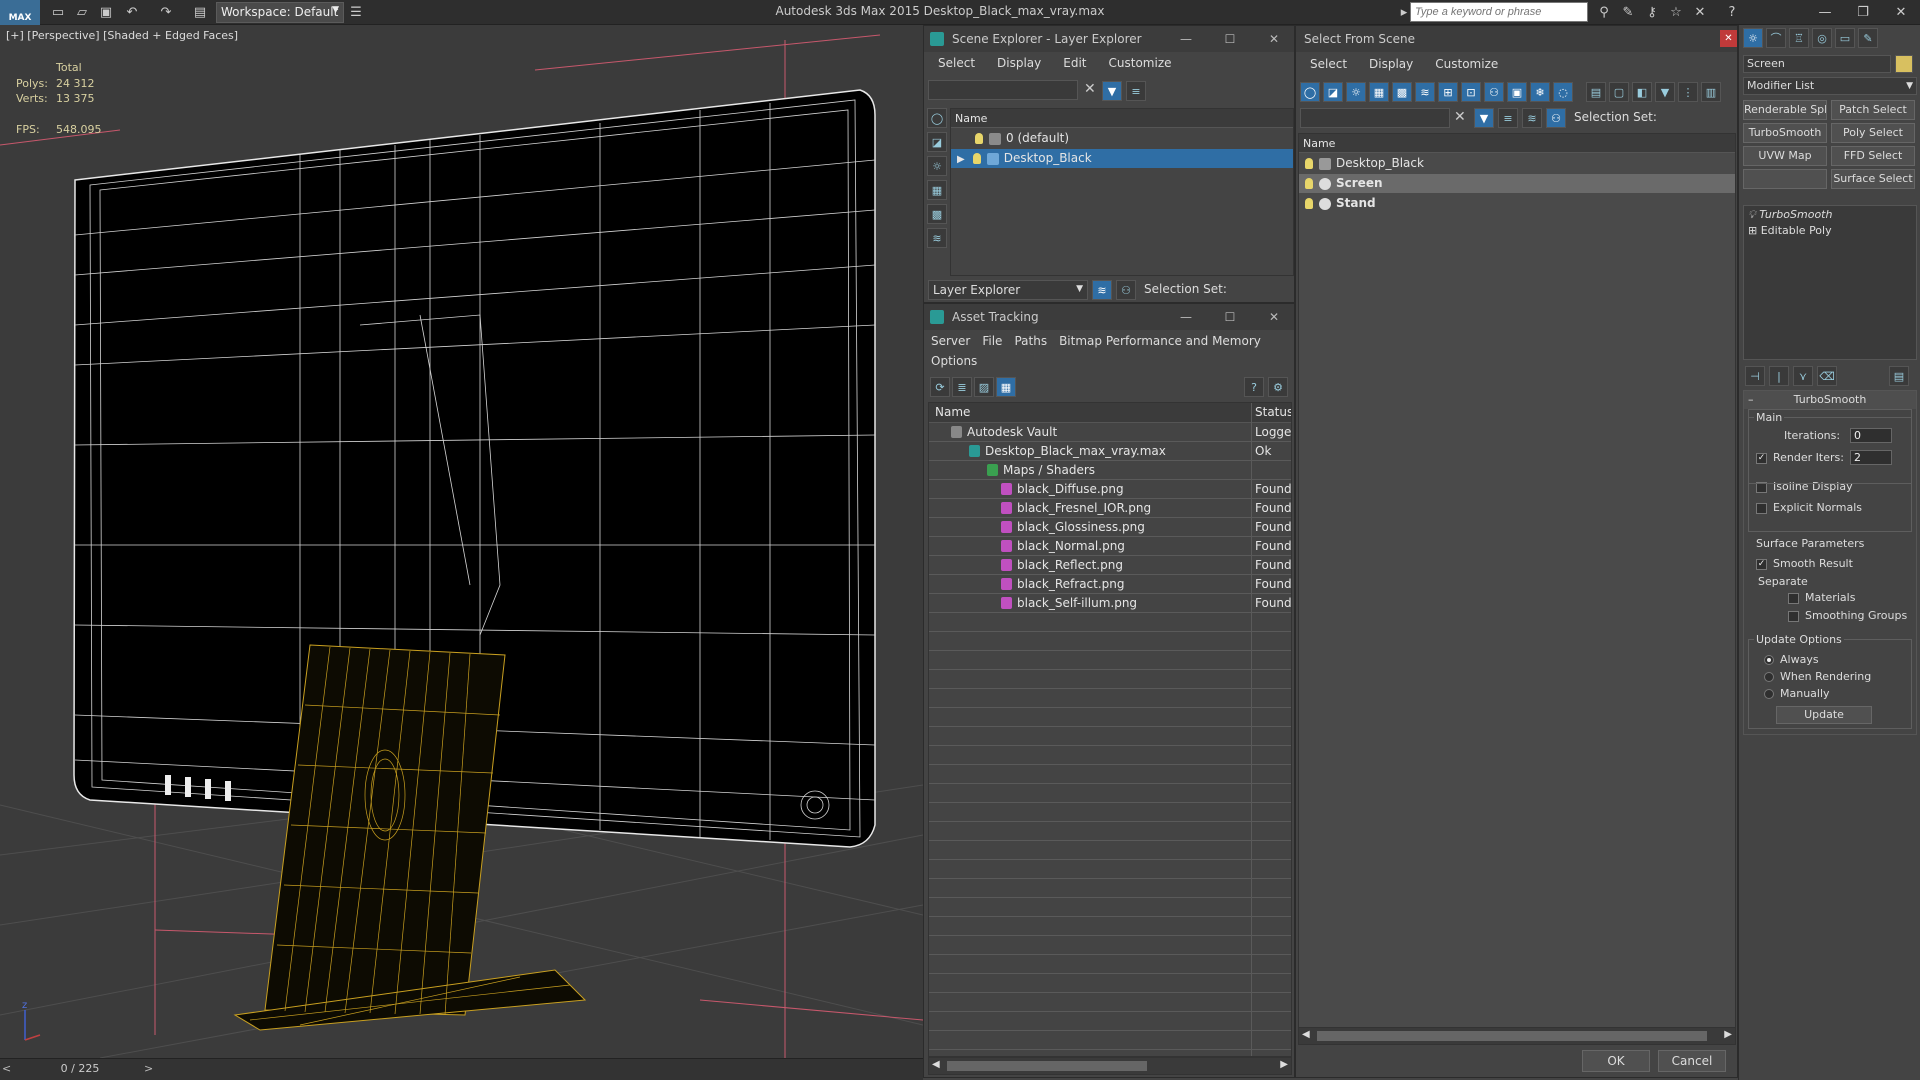  What do you see at coordinates (106, 12) in the screenshot?
I see `save-icon: ▣` at bounding box center [106, 12].